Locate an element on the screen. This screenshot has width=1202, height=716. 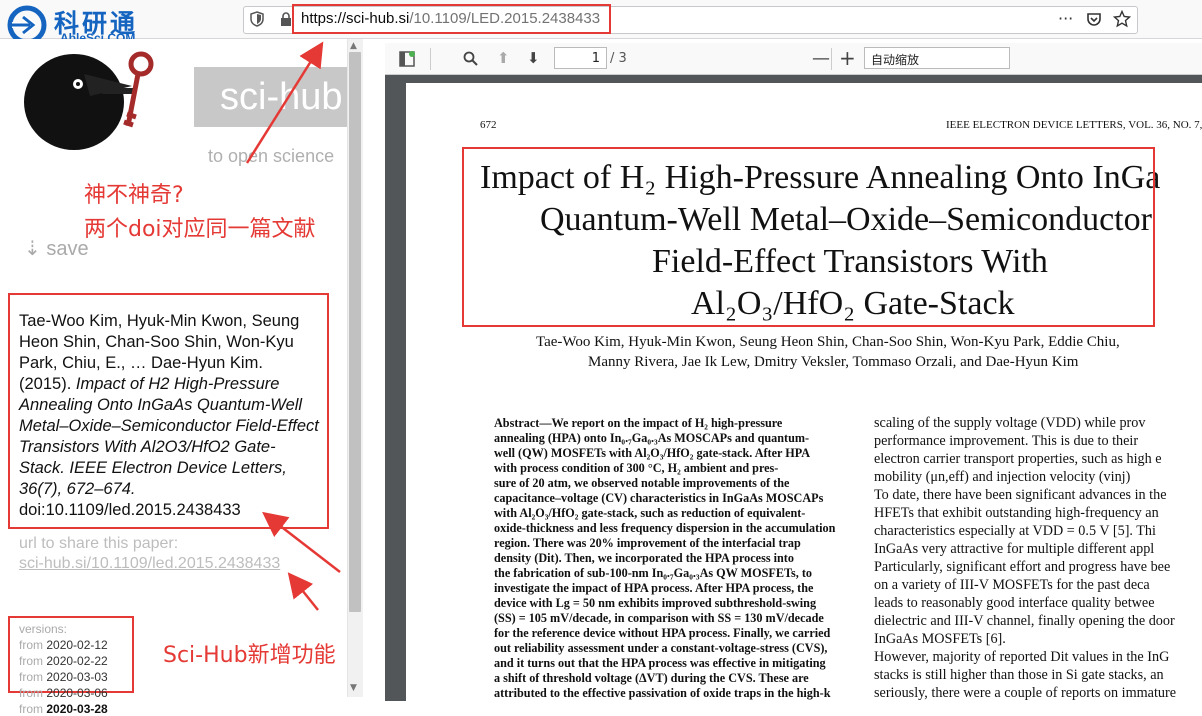
versions-title: versions: is located at coordinates (43, 629).